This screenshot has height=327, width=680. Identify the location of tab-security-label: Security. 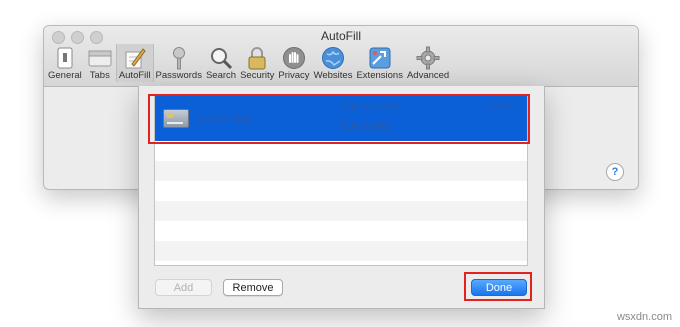
(257, 75).